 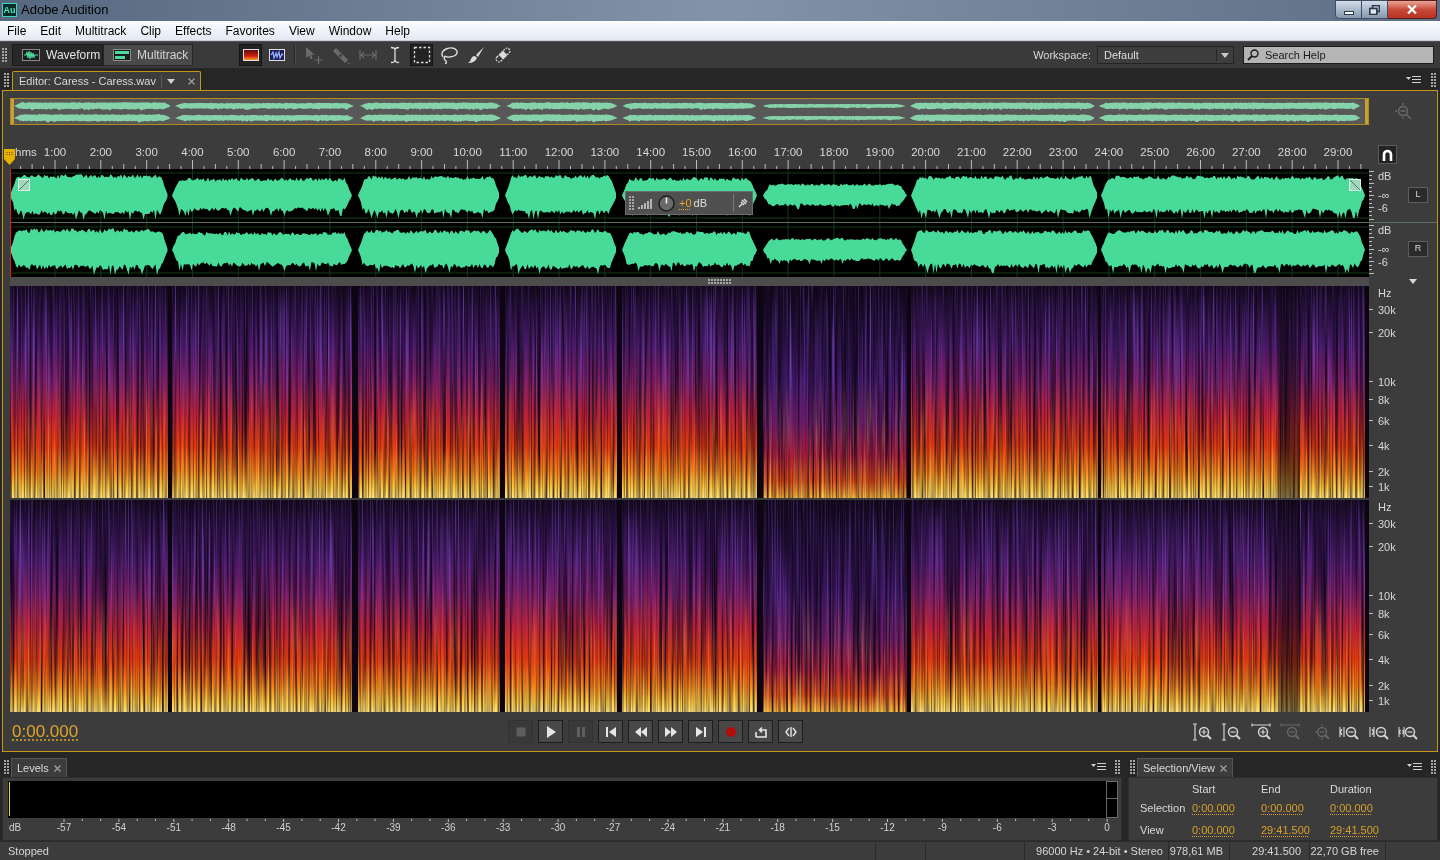 What do you see at coordinates (193, 30) in the screenshot?
I see `menu-item: Effects` at bounding box center [193, 30].